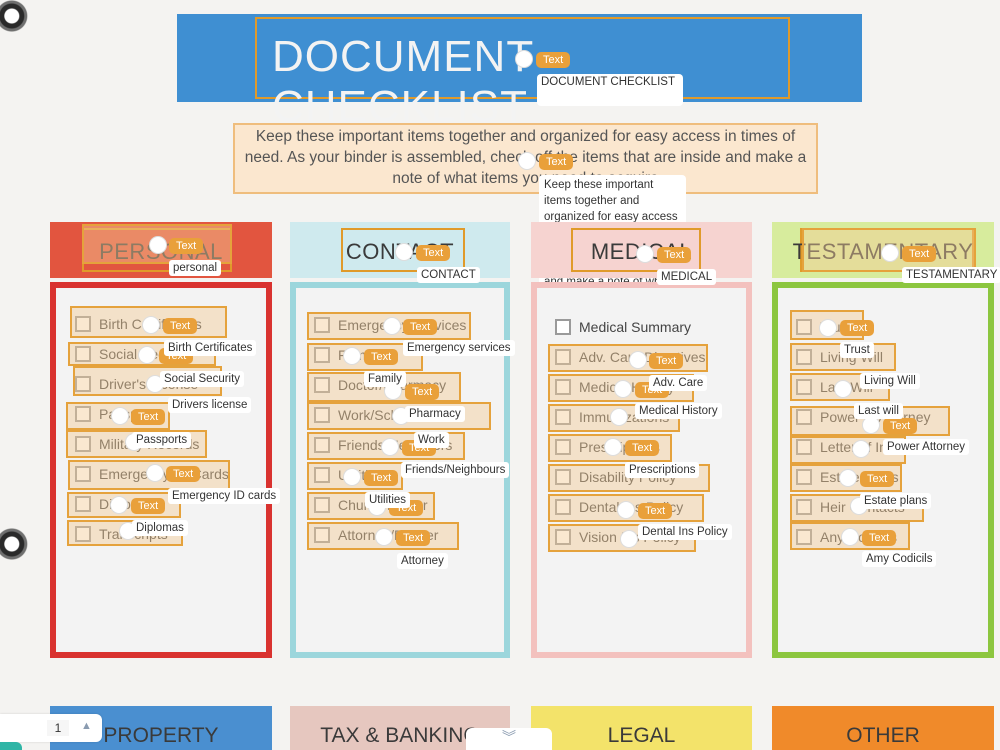  What do you see at coordinates (951, 275) in the screenshot?
I see `ocr-label: TESTAMENTARY` at bounding box center [951, 275].